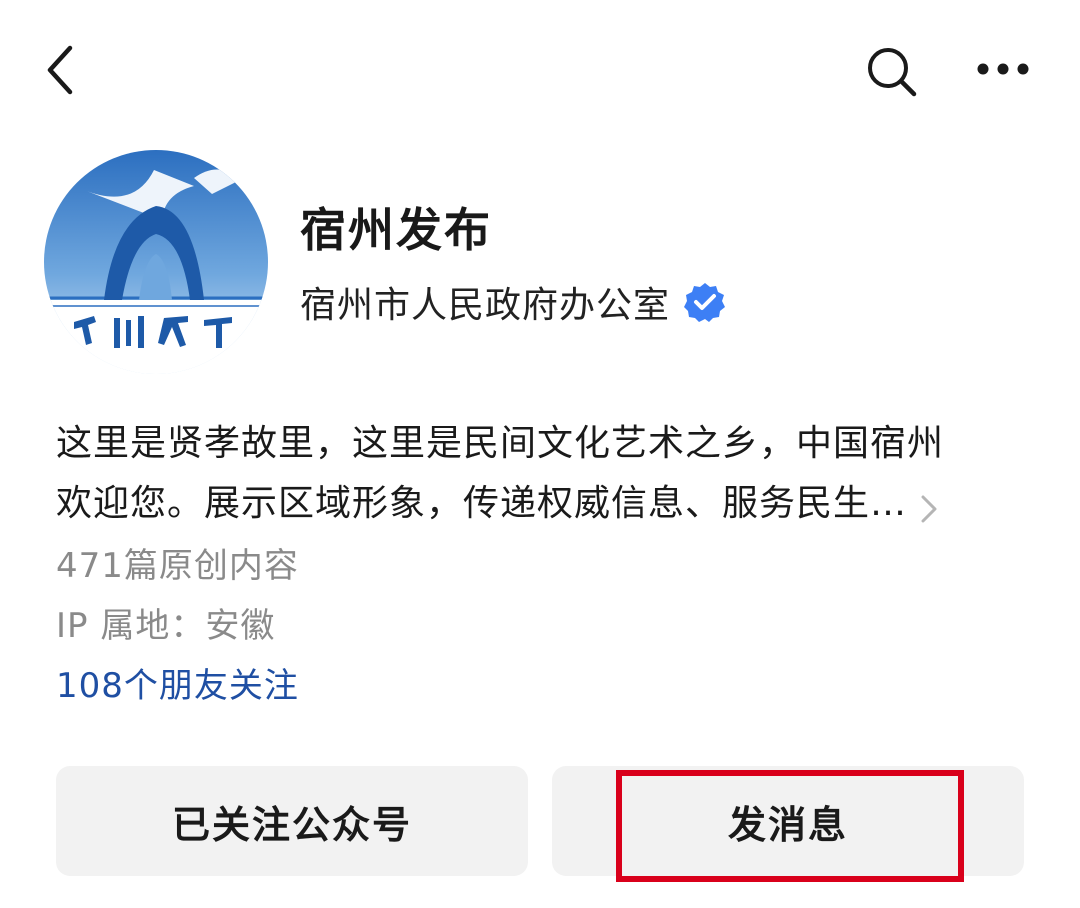 This screenshot has height=908, width=1080. What do you see at coordinates (63, 70) in the screenshot?
I see `back-icon` at bounding box center [63, 70].